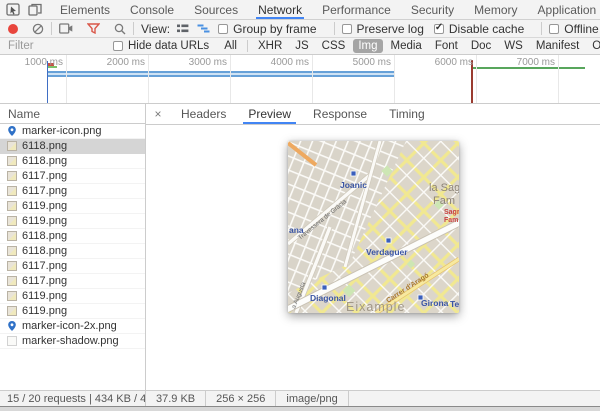  I want to click on image-dimensions: 256 × 256, so click(241, 398).